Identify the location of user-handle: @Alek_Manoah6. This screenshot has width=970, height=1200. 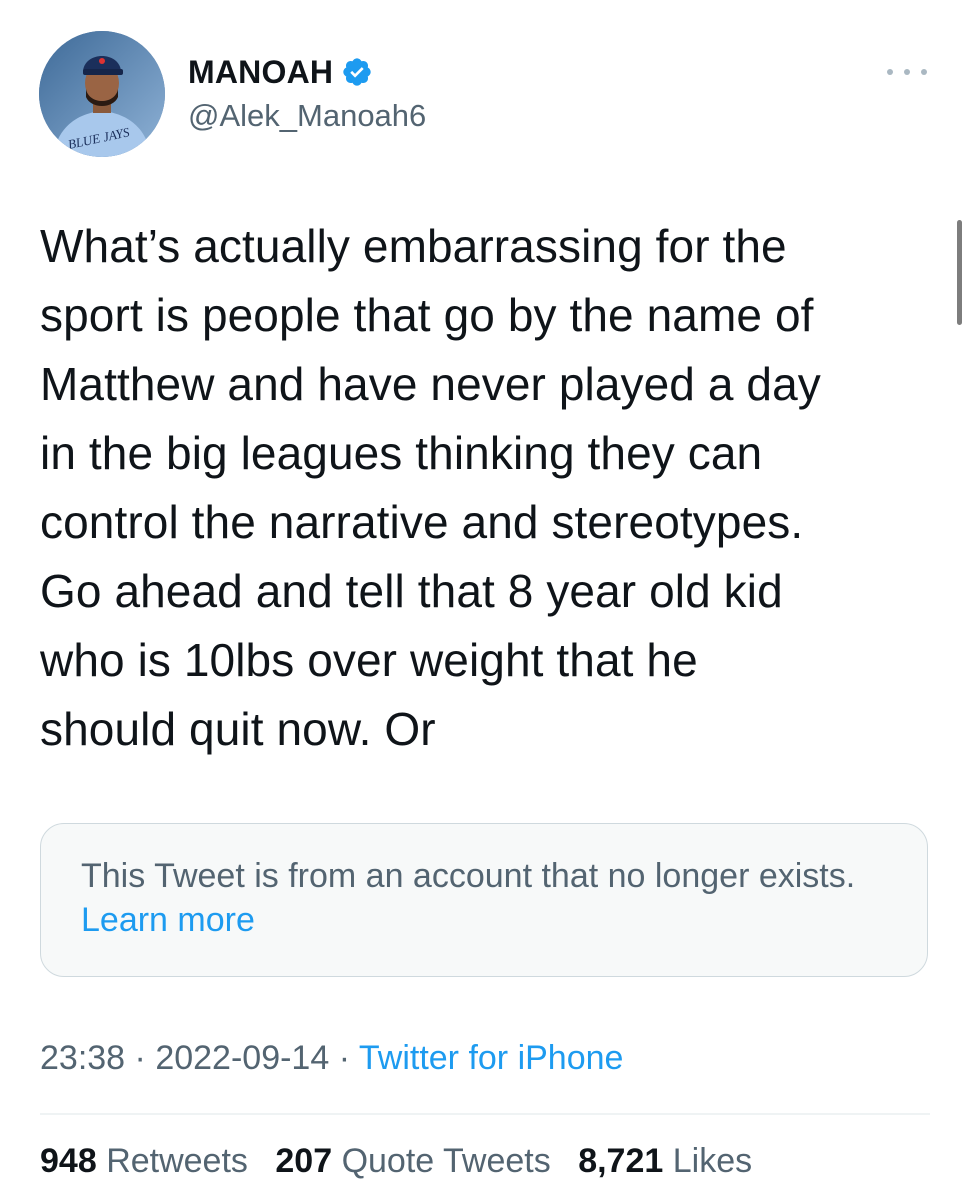
(307, 116).